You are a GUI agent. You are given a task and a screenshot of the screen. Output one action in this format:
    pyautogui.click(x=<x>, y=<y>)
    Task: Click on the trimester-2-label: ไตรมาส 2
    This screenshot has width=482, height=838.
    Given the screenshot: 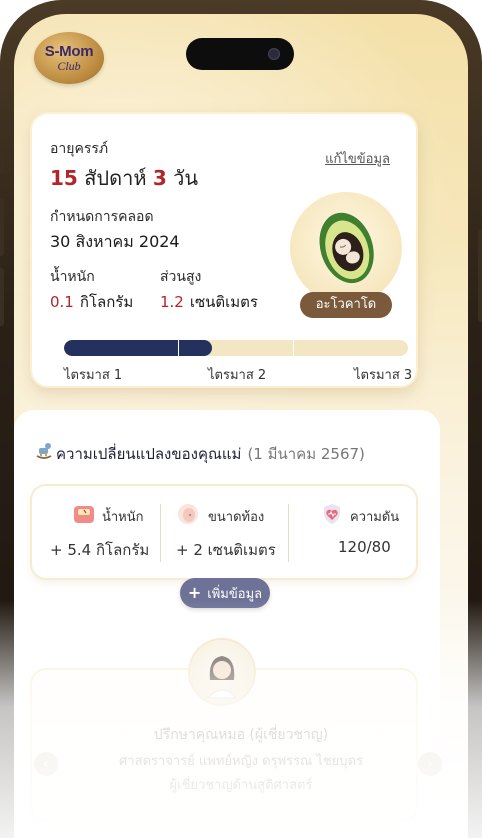 What is the action you would take?
    pyautogui.click(x=237, y=375)
    